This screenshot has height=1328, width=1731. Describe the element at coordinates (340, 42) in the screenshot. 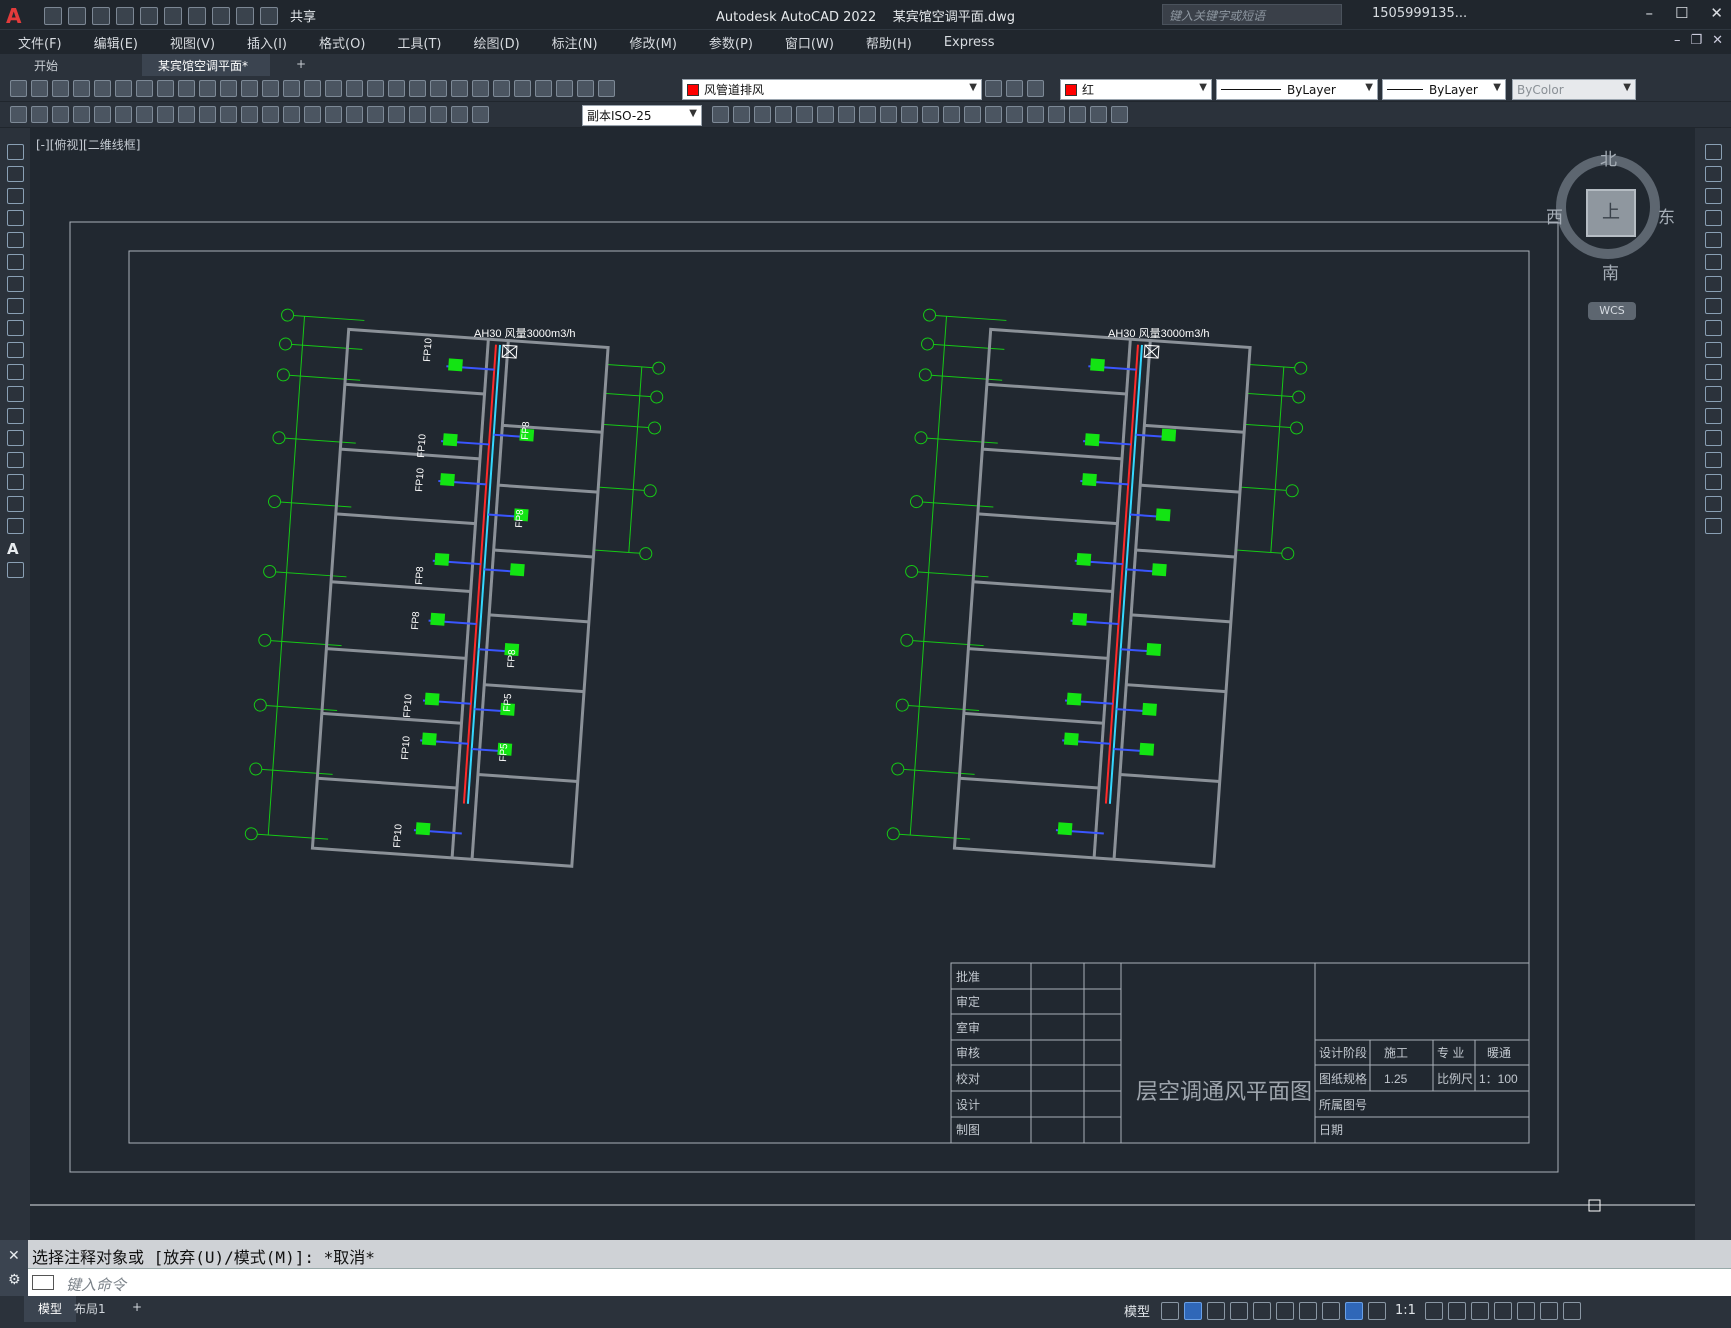

I see `menu-format: 格式(O)` at that location.